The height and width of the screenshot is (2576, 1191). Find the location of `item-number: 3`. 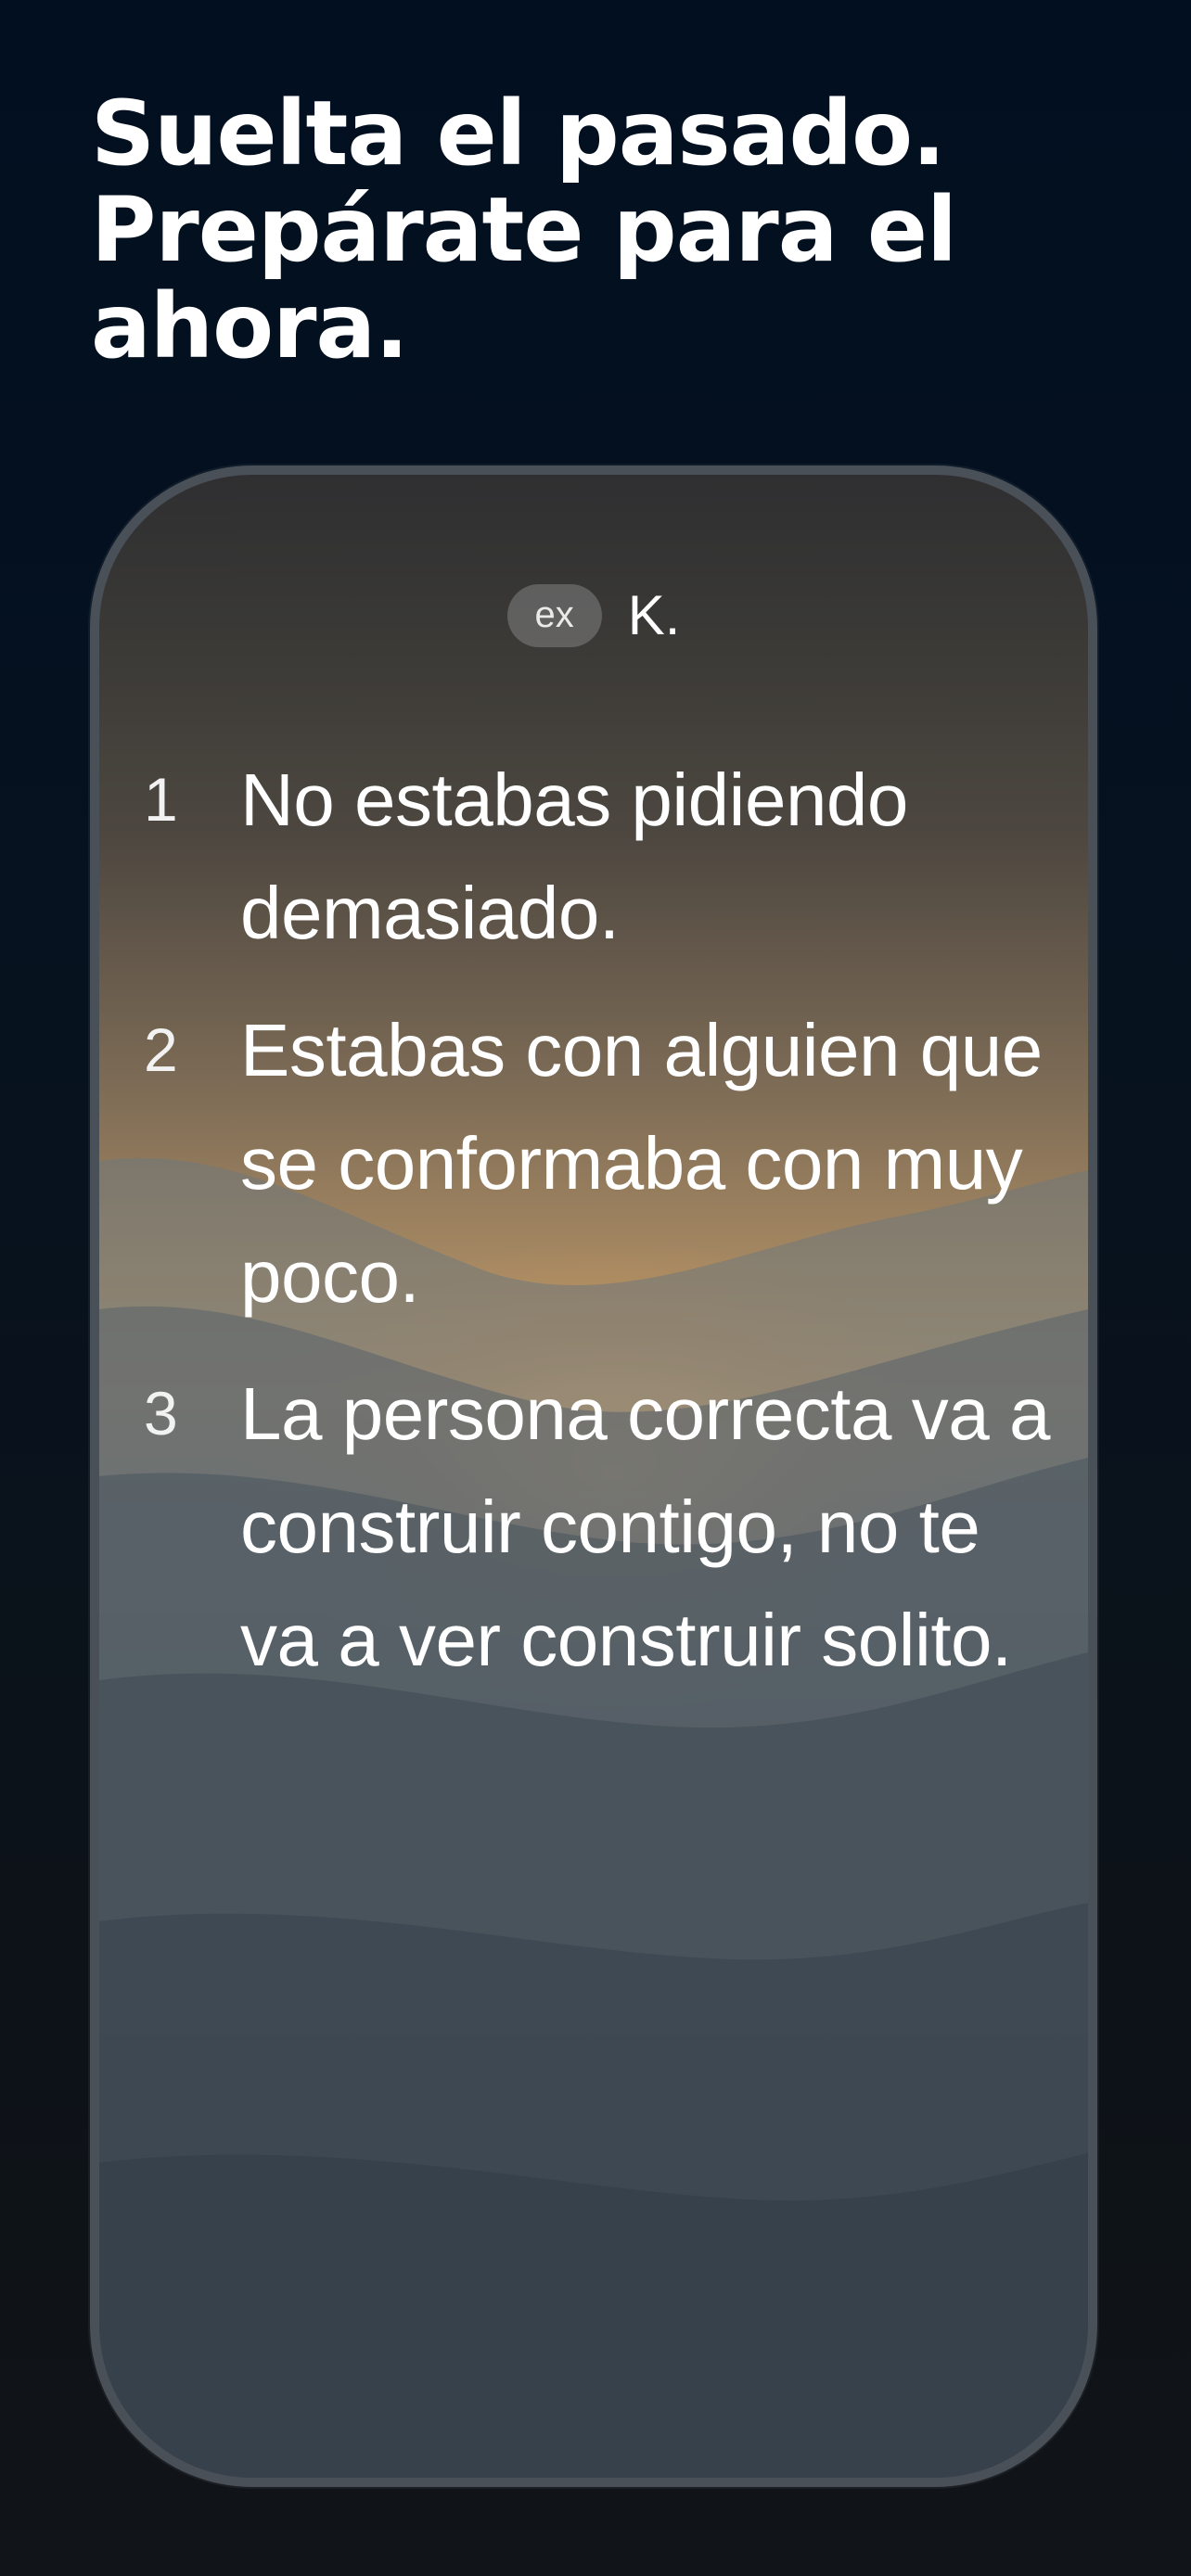

item-number: 3 is located at coordinates (161, 1413).